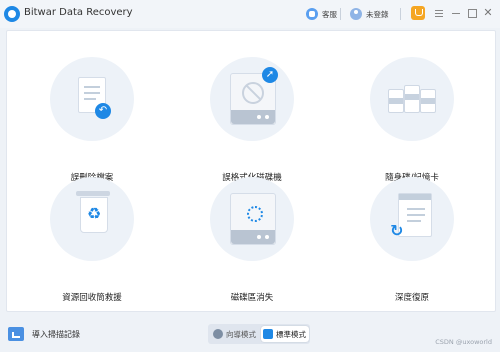 Image resolution: width=500 pixels, height=352 pixels. What do you see at coordinates (411, 298) in the screenshot?
I see `tile-label: 深度復原` at bounding box center [411, 298].